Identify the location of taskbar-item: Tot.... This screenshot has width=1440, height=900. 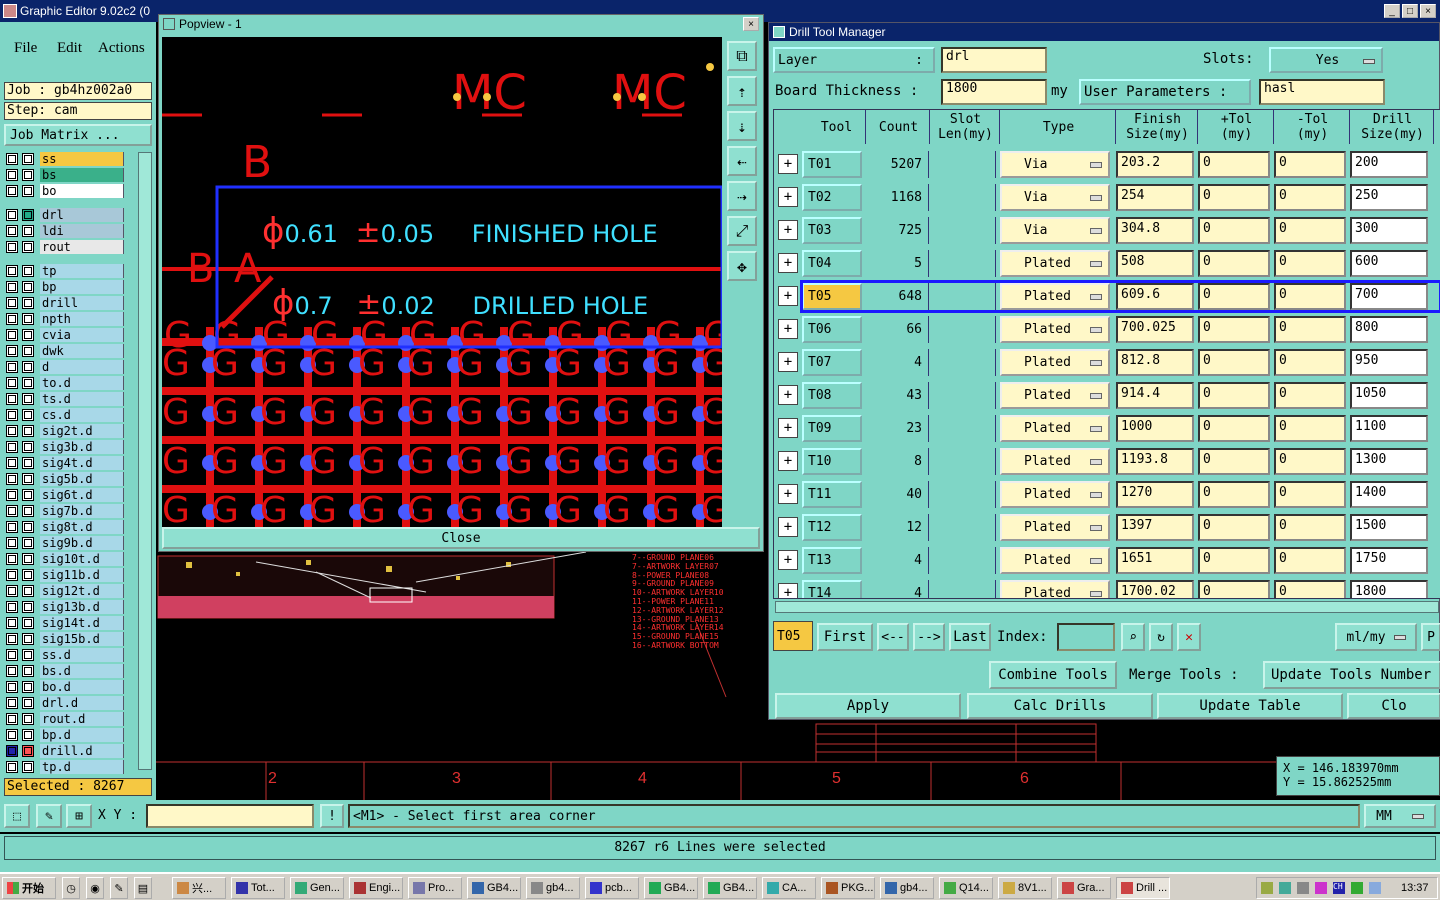
(258, 888).